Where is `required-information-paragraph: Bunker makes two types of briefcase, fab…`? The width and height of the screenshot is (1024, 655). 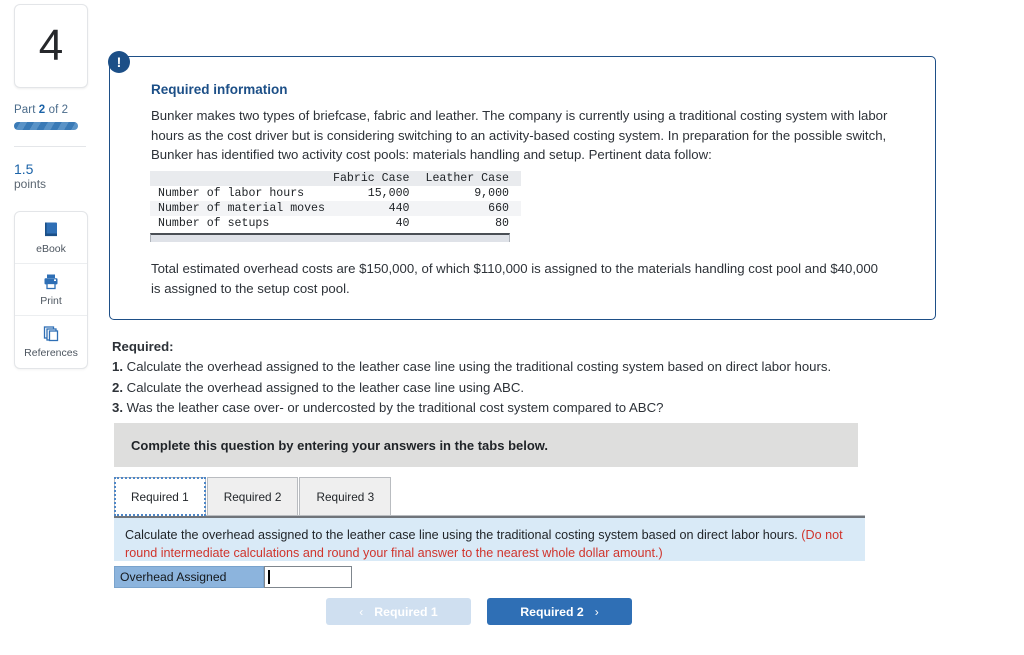 required-information-paragraph: Bunker makes two types of briefcase, fab… is located at coordinates (519, 135).